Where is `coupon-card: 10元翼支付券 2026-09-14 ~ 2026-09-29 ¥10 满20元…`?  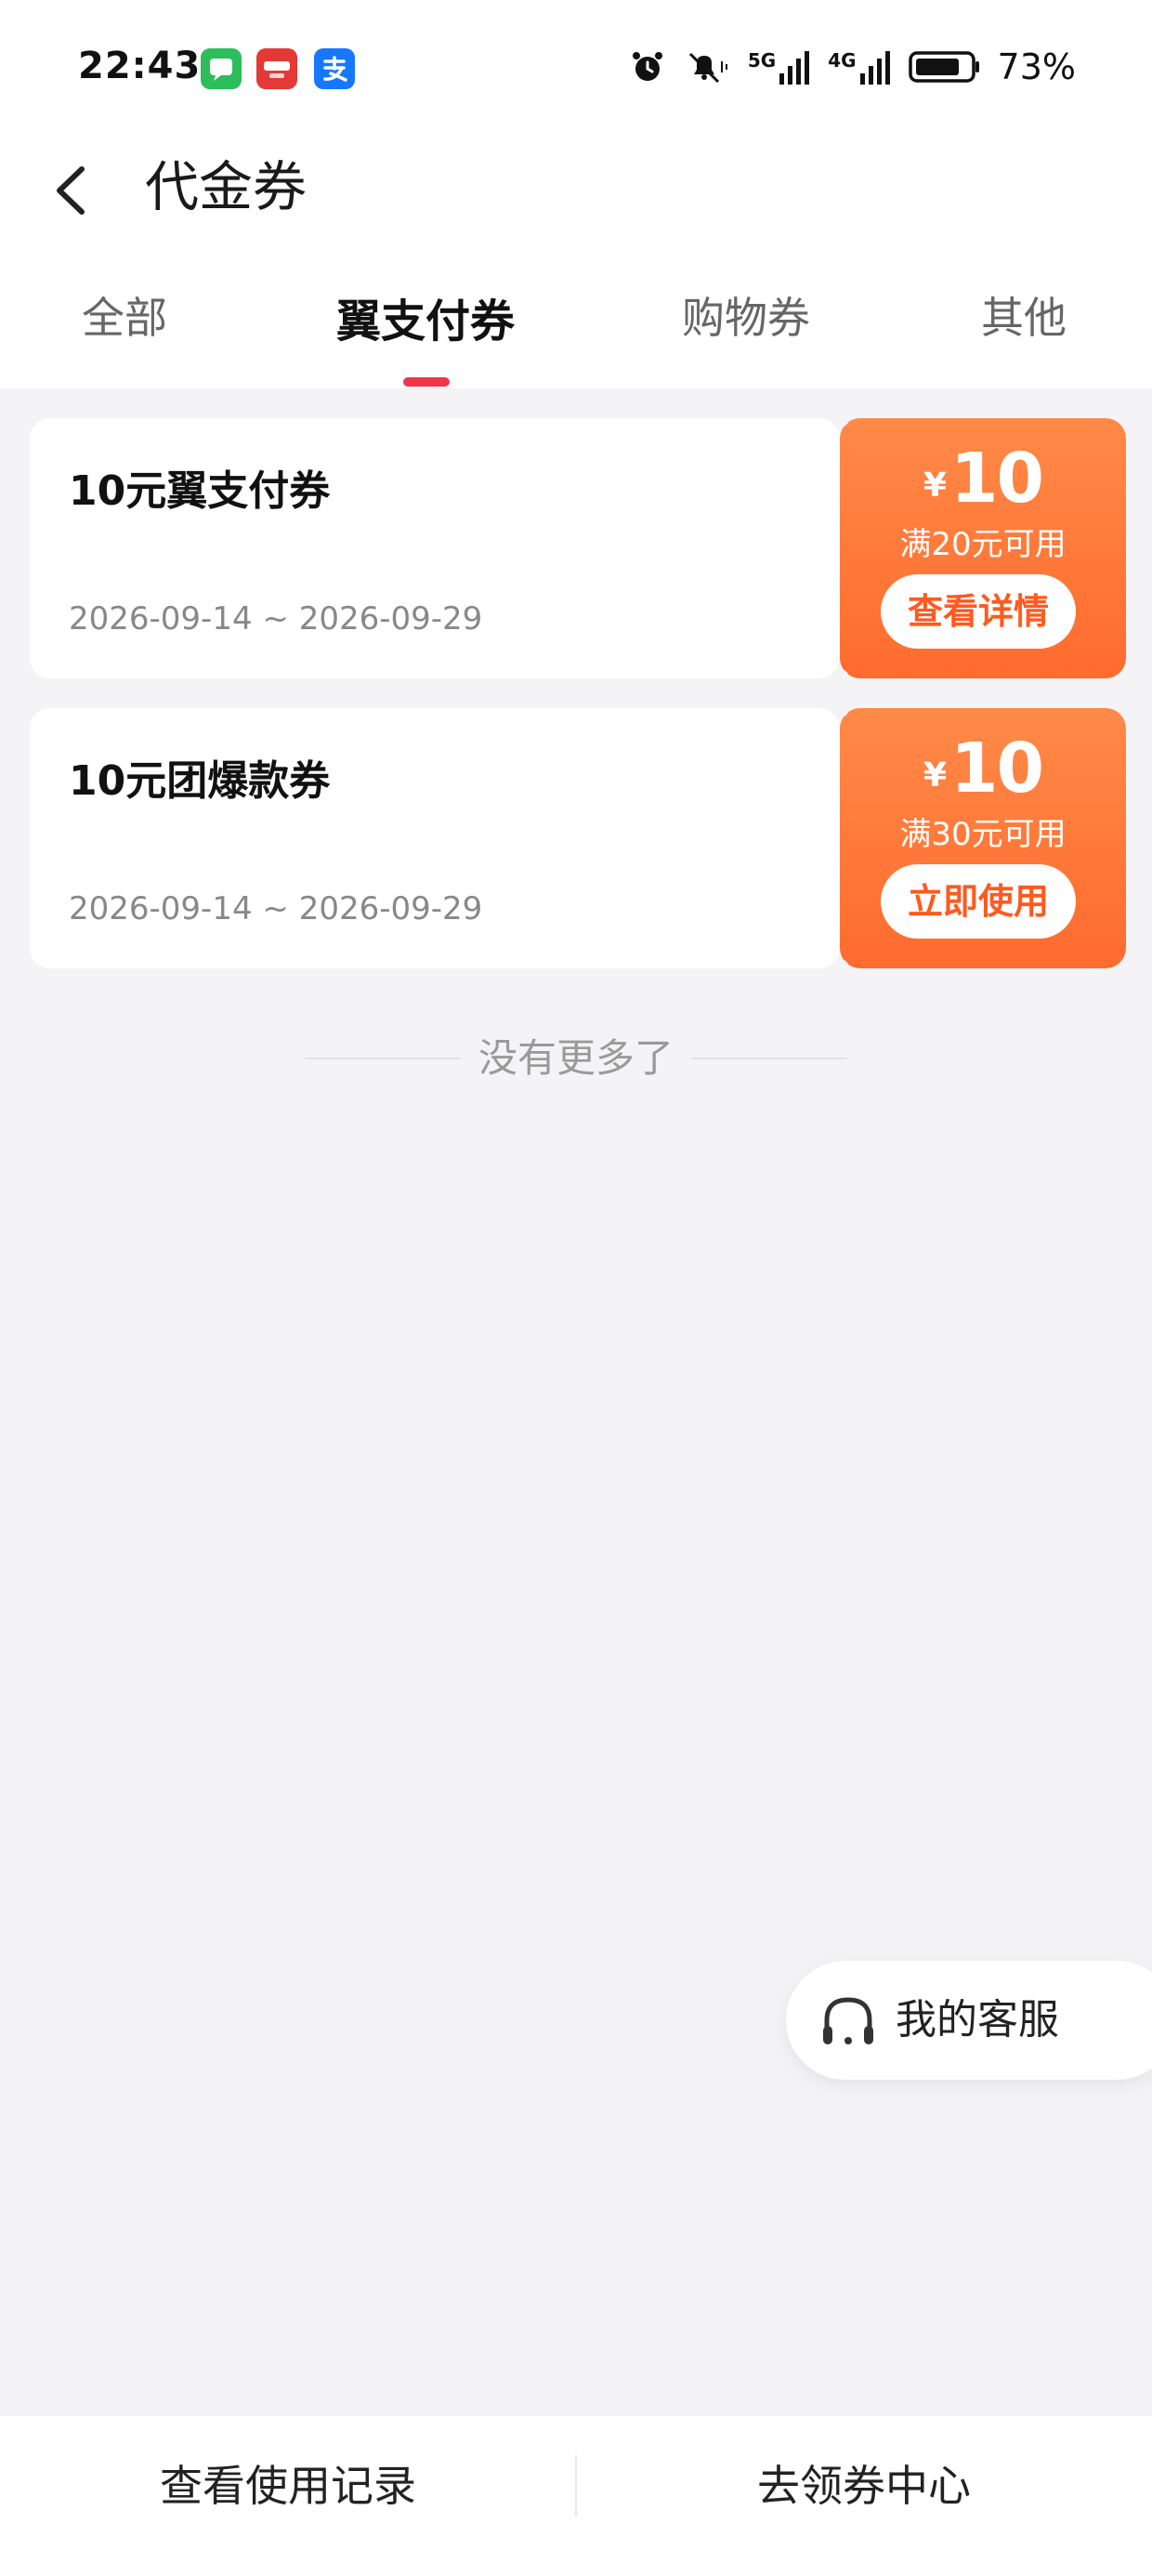 coupon-card: 10元翼支付券 2026-09-14 ~ 2026-09-29 ¥10 满20元… is located at coordinates (578, 548).